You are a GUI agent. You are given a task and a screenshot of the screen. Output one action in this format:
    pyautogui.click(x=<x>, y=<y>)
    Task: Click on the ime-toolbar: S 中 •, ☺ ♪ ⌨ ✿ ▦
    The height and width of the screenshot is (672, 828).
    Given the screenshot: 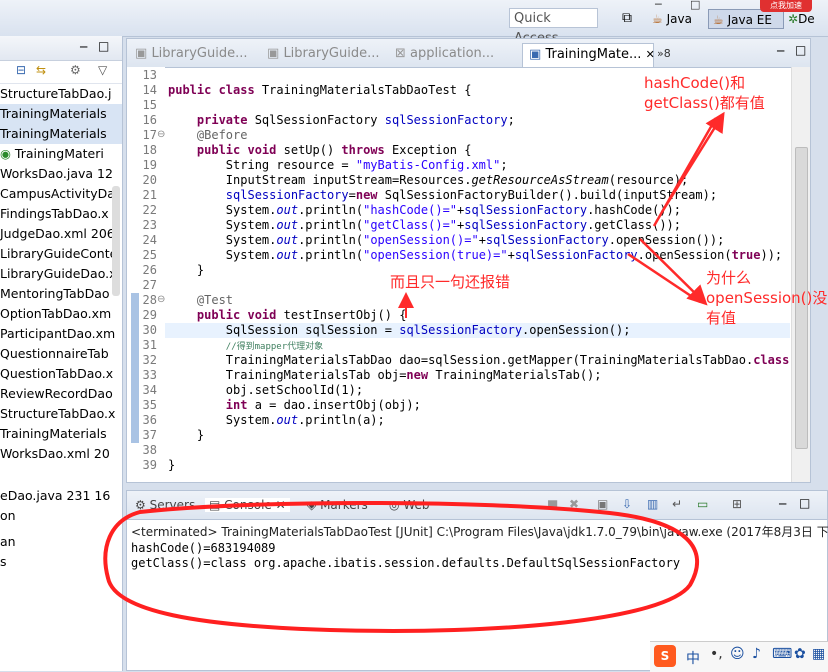 What is the action you would take?
    pyautogui.click(x=739, y=656)
    